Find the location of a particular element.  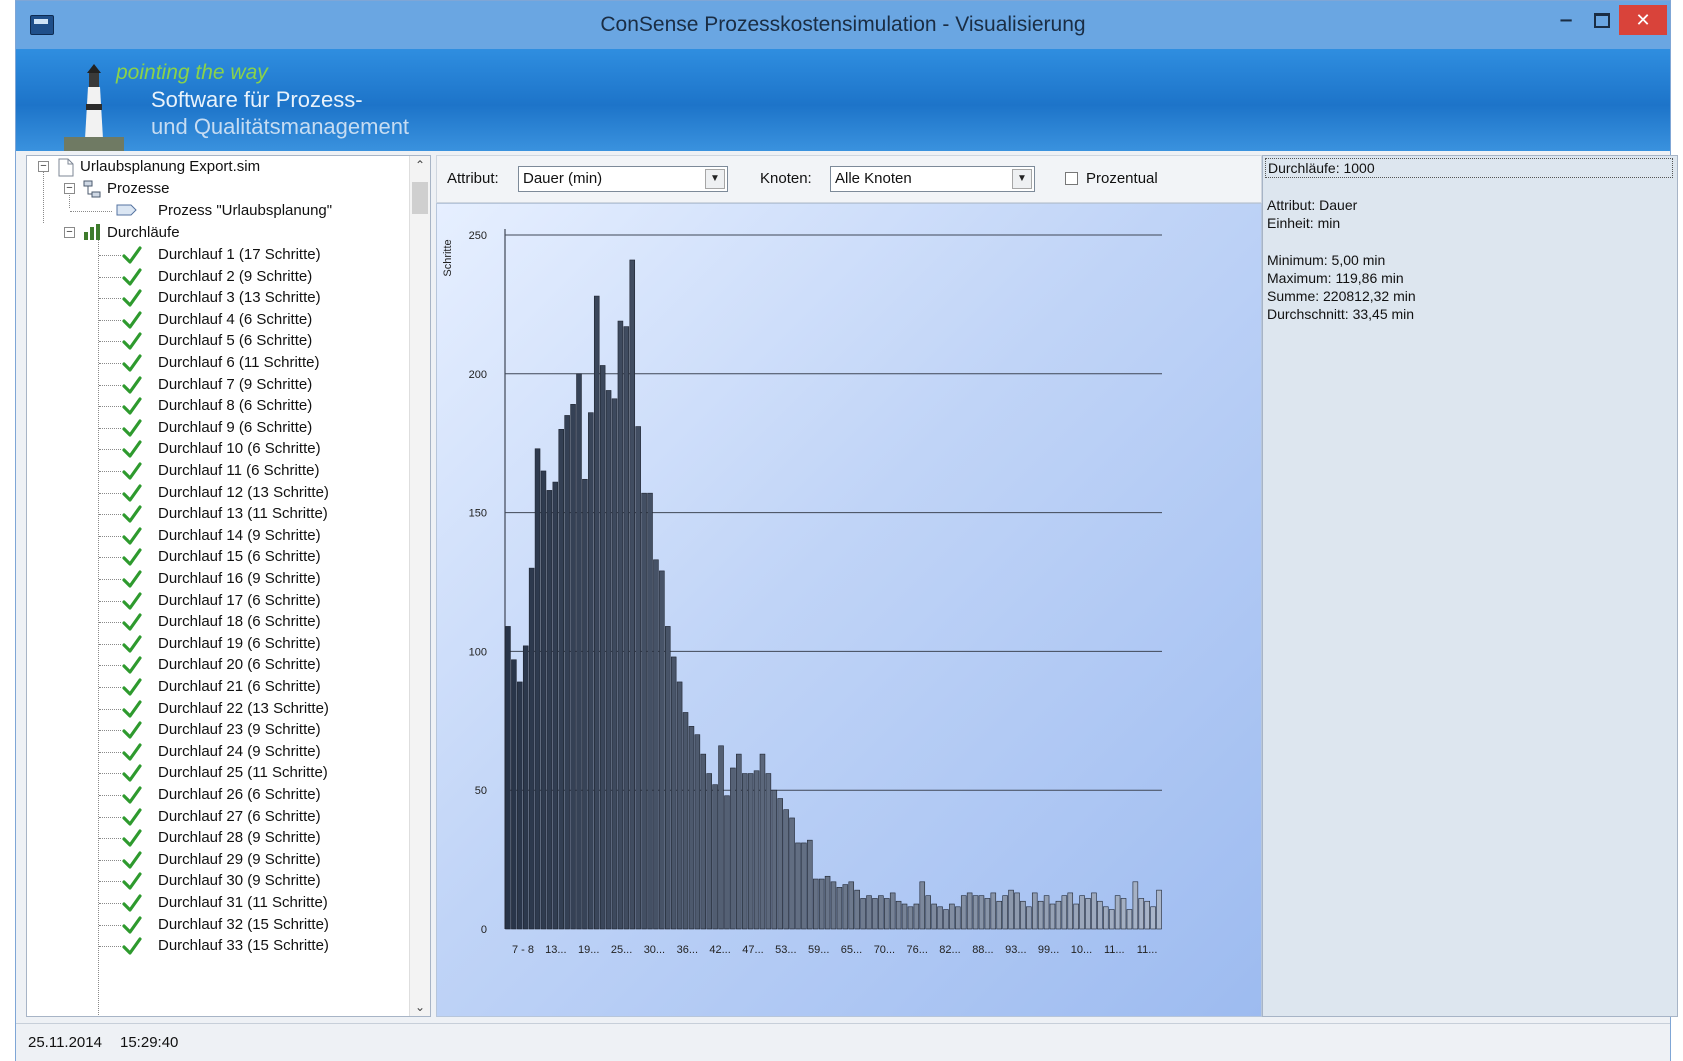

tree-run-item: Durchlauf 21 (6 Schritte) is located at coordinates (239, 687).